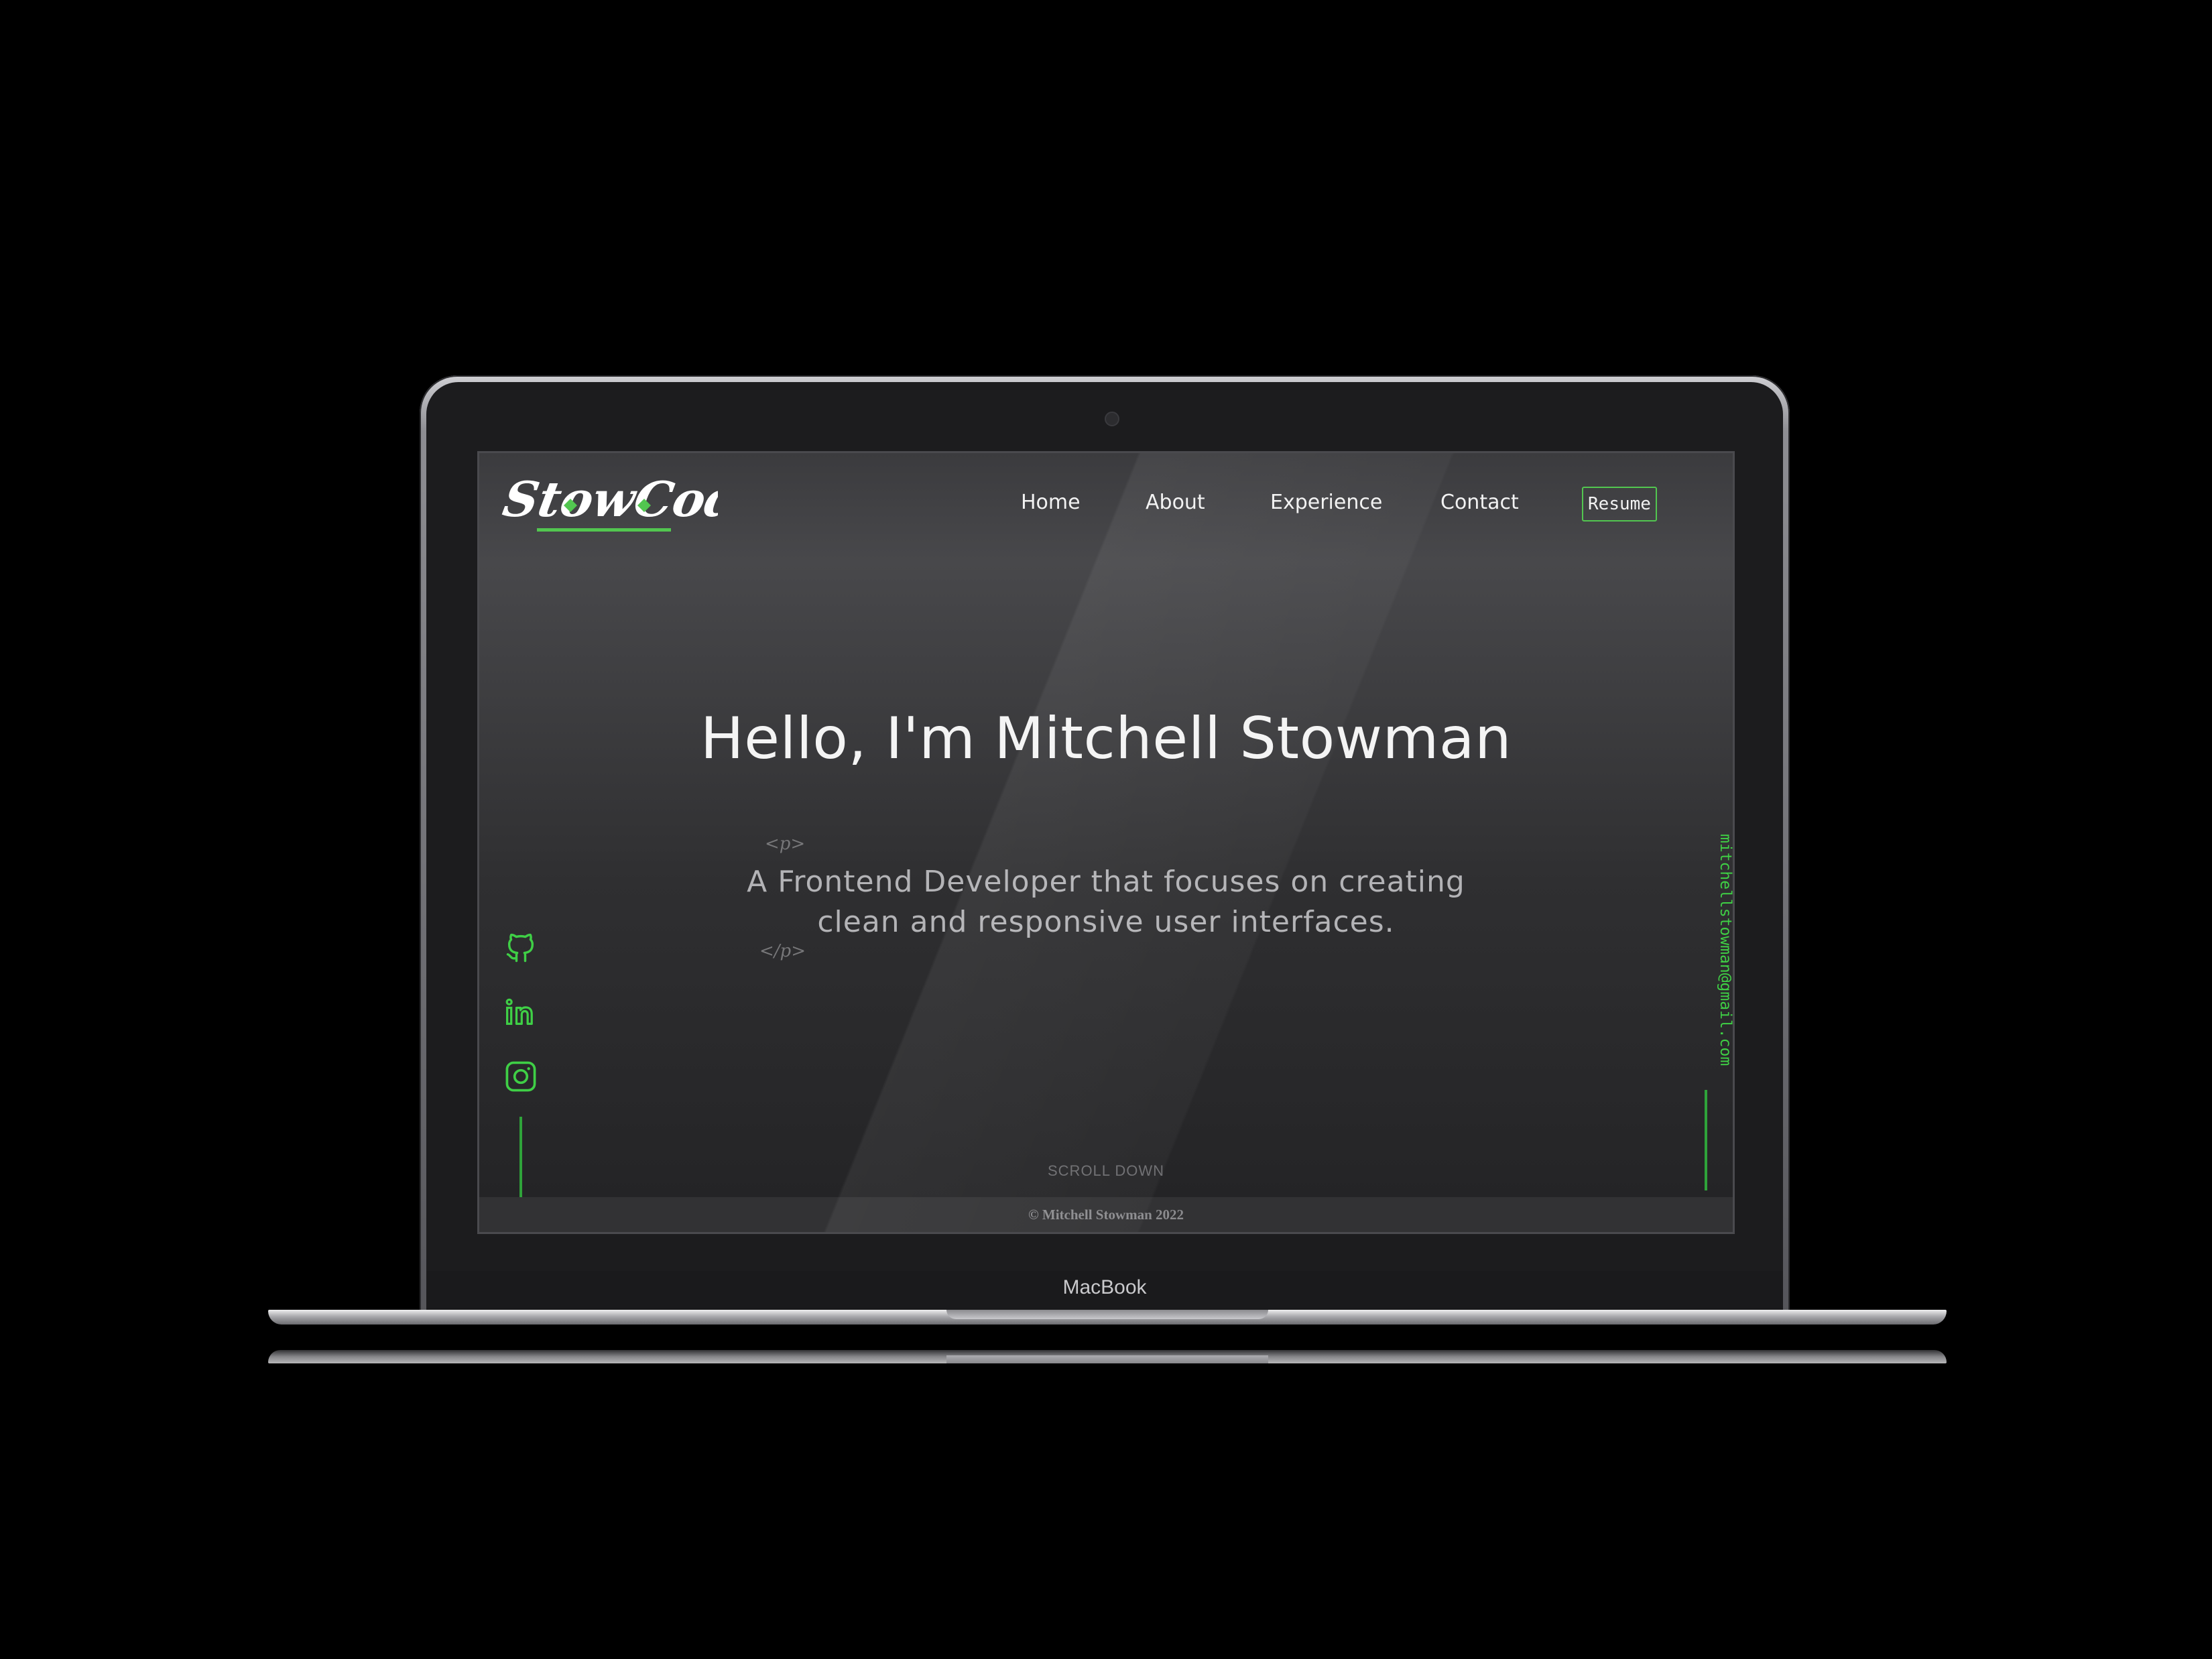 The image size is (2212, 1659). I want to click on scroll-down-link: SCROLL DOWN, so click(1106, 1171).